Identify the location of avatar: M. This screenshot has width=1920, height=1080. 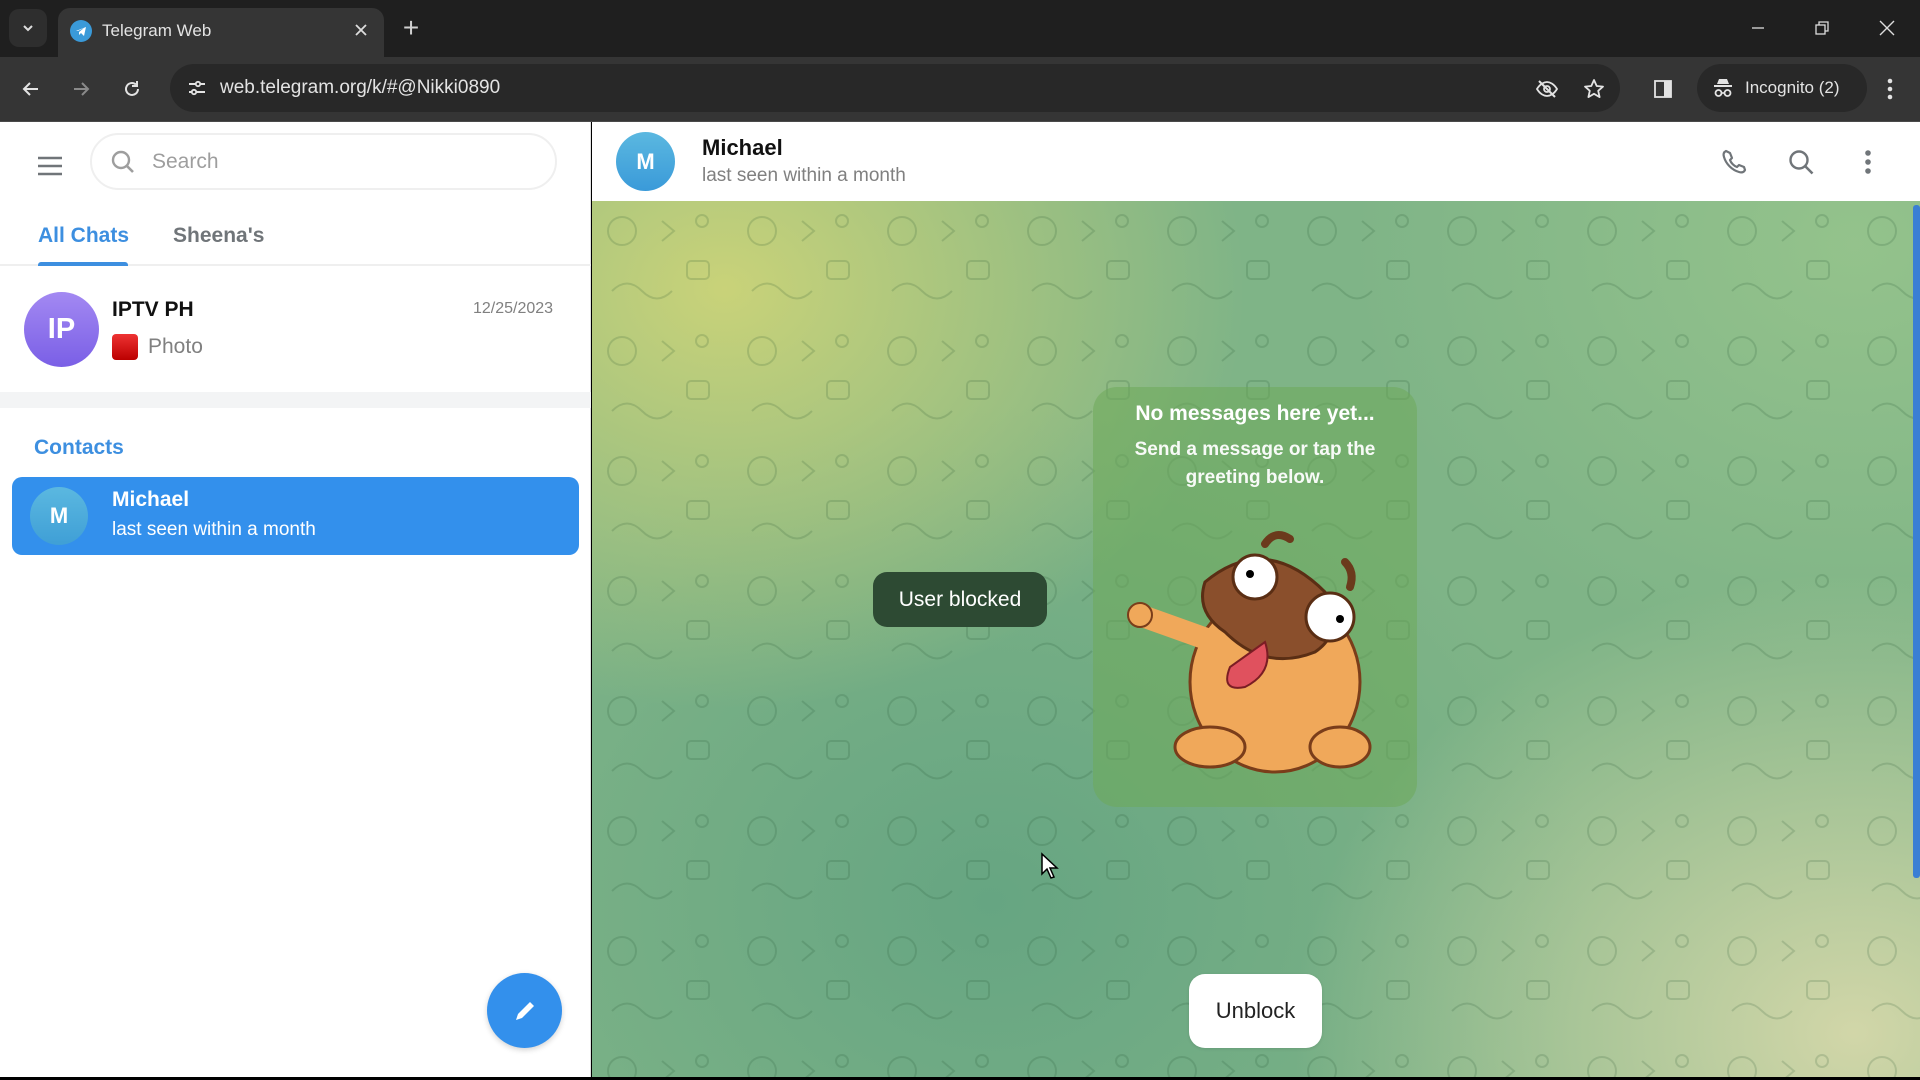
(59, 516).